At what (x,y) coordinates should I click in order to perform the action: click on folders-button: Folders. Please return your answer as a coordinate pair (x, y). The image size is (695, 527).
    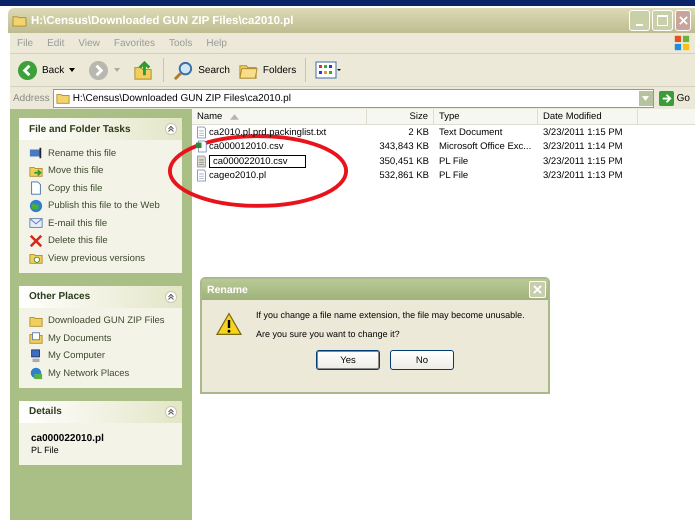
    Looking at the image, I should click on (267, 70).